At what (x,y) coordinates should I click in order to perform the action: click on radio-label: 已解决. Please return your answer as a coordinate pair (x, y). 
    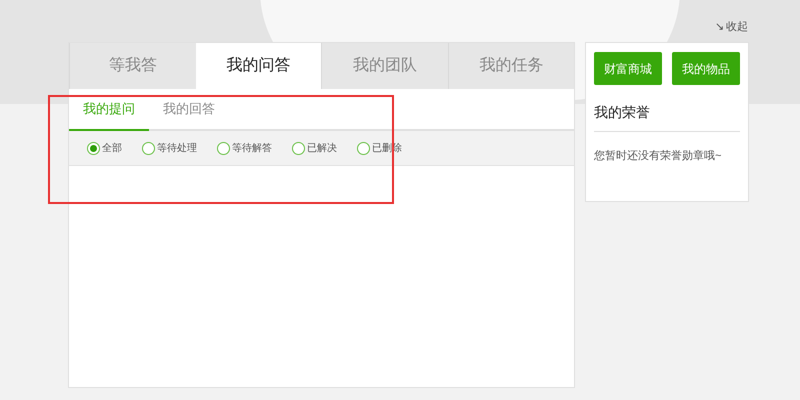
    Looking at the image, I should click on (322, 149).